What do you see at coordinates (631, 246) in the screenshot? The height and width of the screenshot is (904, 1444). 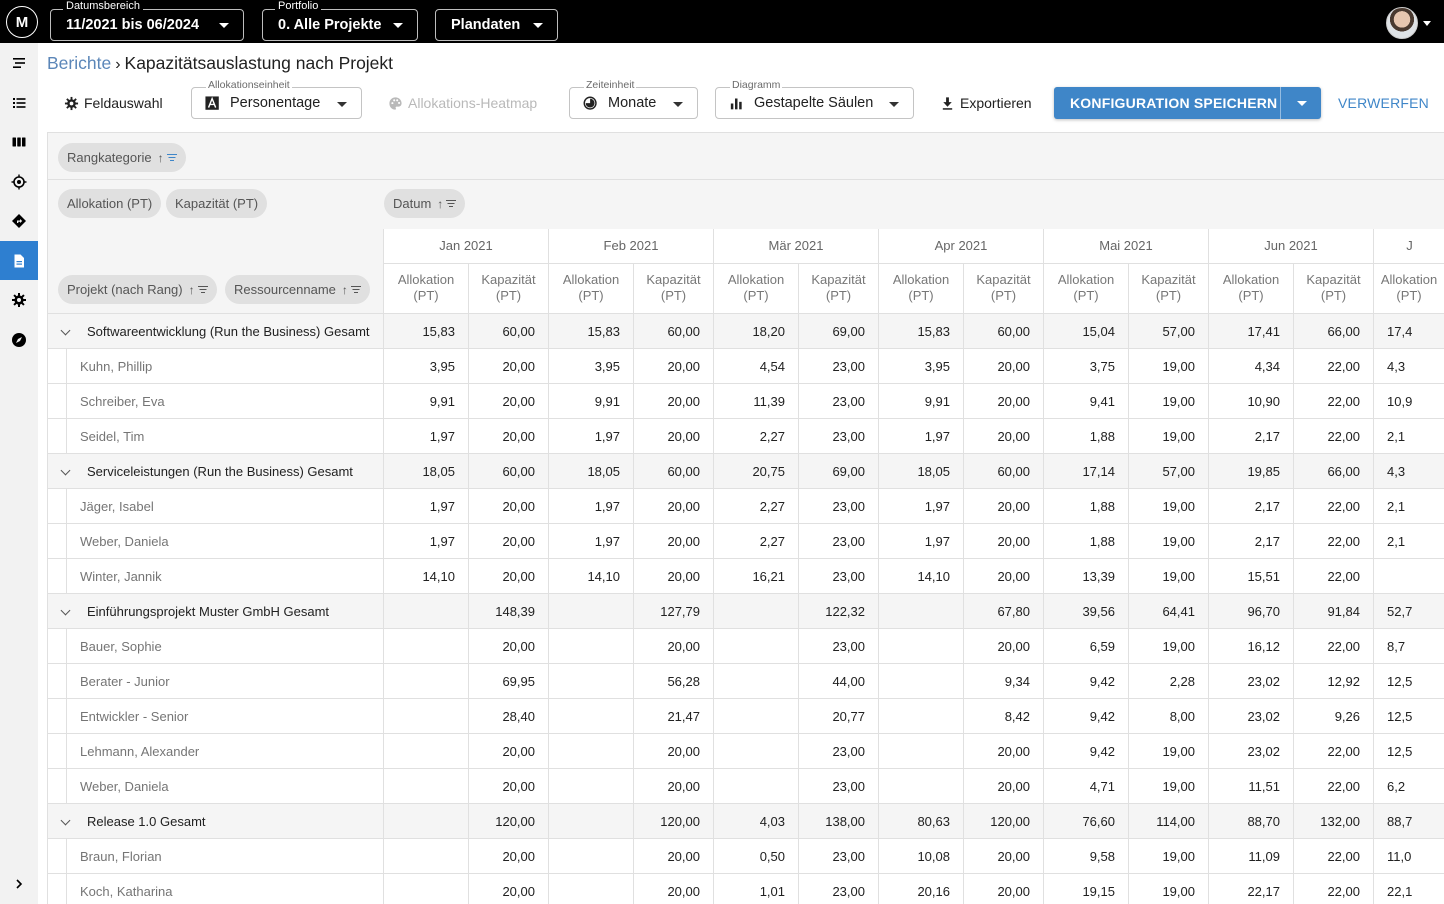 I see `column-header-month: Feb 2021` at bounding box center [631, 246].